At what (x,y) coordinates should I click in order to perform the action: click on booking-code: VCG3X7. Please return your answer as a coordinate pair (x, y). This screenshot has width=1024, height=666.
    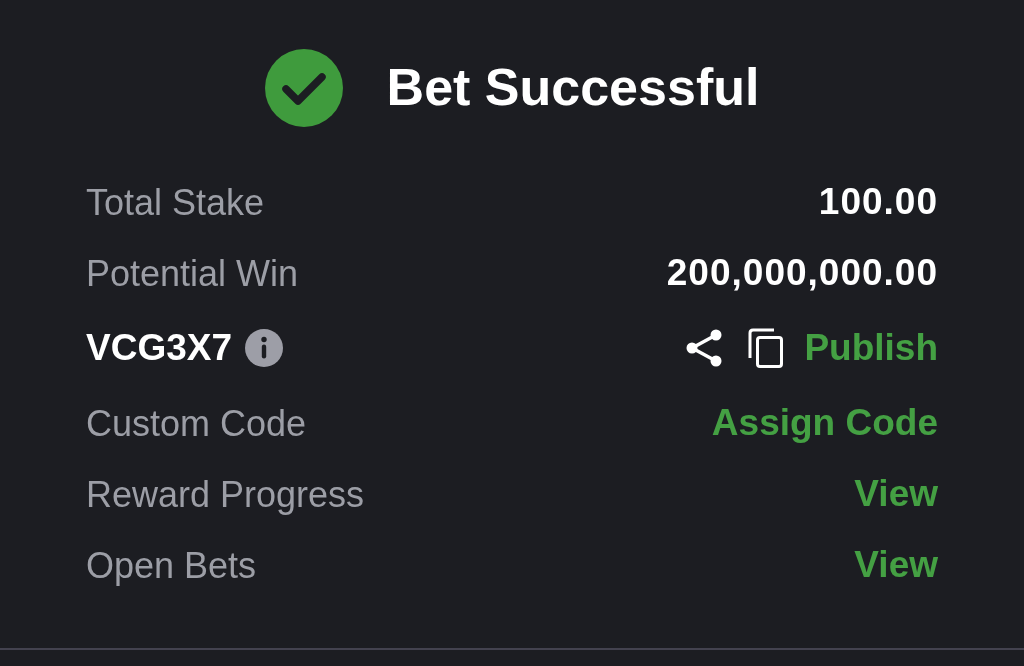
    Looking at the image, I should click on (159, 348).